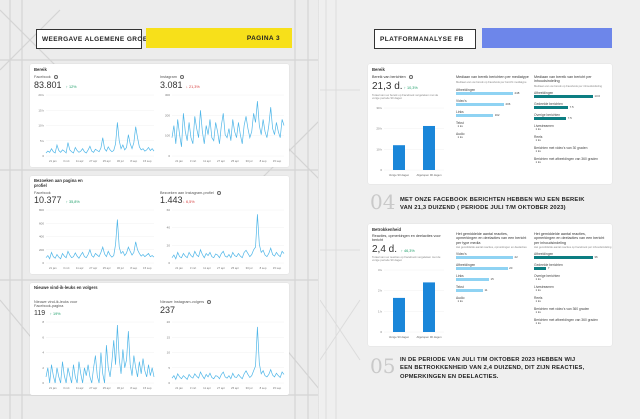  I want to click on y-tick-label: 30 k, so click(379, 108).